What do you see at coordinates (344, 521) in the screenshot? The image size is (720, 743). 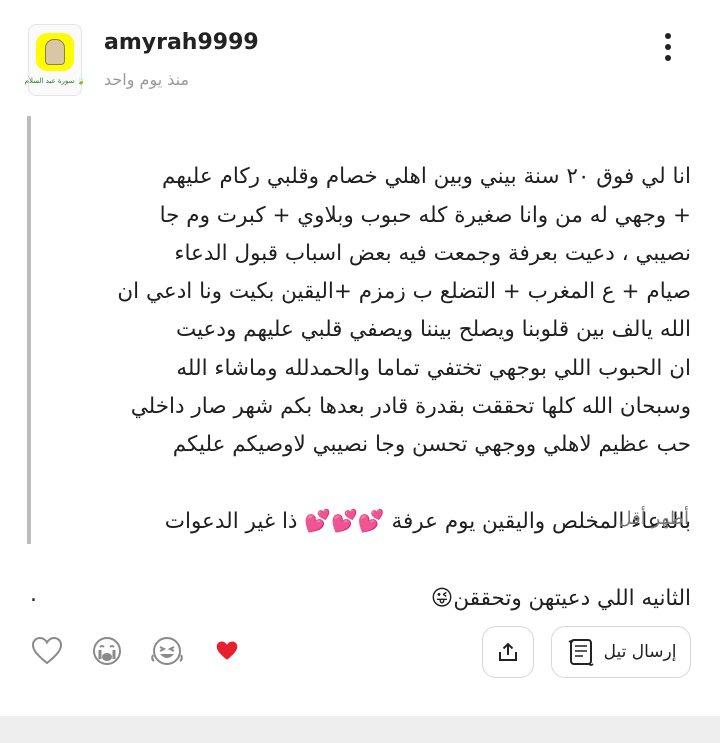 I see `hearts-emoji: 💕💕💕` at bounding box center [344, 521].